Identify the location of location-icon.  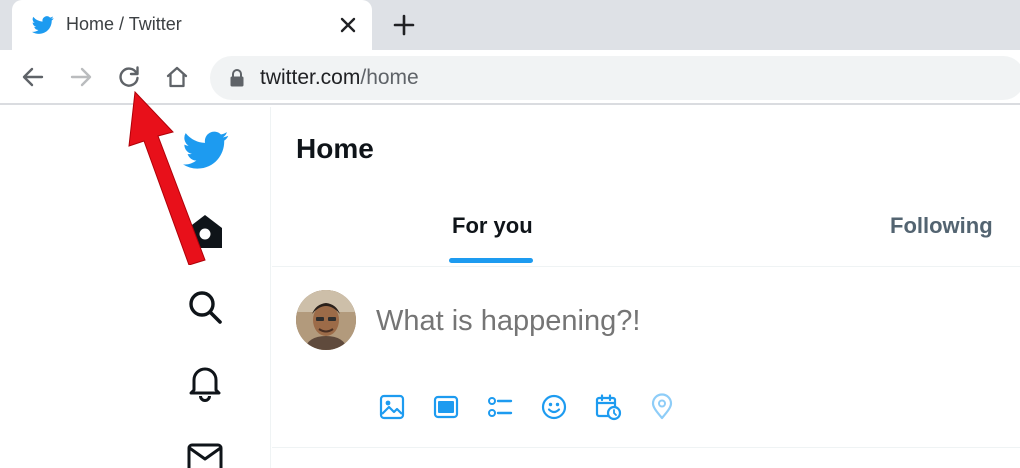
(662, 407).